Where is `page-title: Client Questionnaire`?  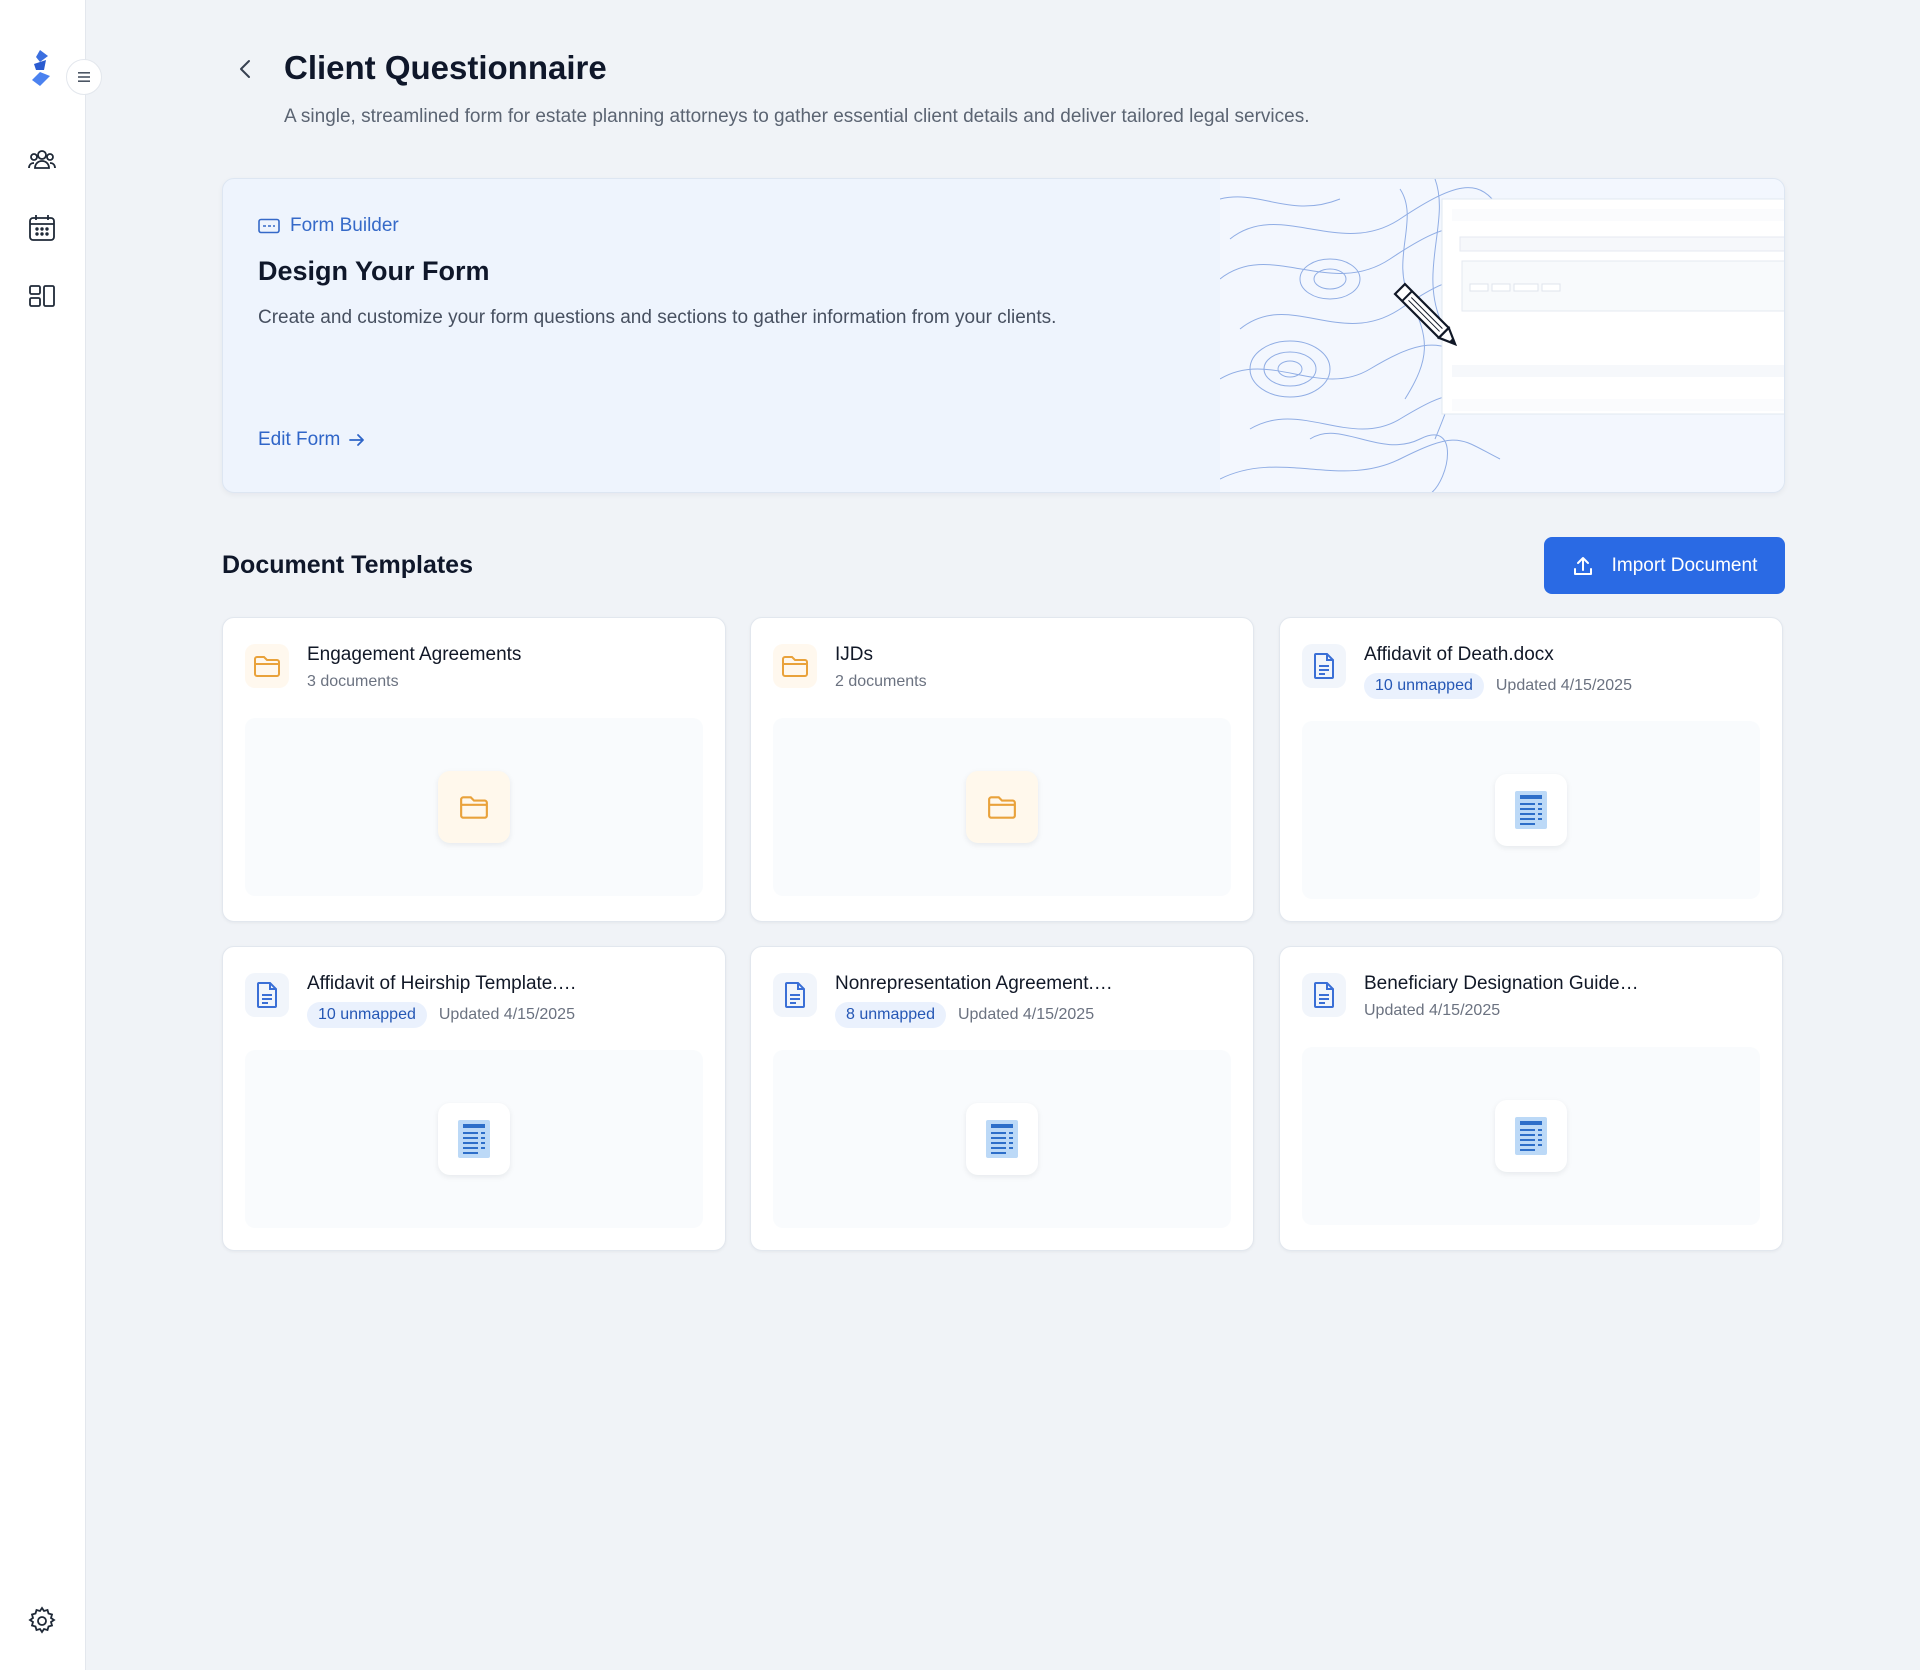
page-title: Client Questionnaire is located at coordinates (445, 67).